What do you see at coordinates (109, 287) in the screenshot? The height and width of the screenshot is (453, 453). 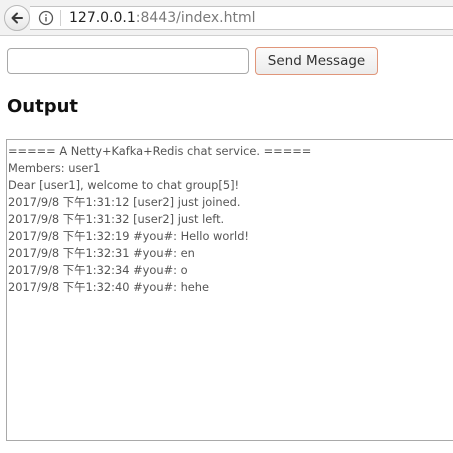 I see `output-line: 2017/9/8 下午1:32:40 #you#: hehe` at bounding box center [109, 287].